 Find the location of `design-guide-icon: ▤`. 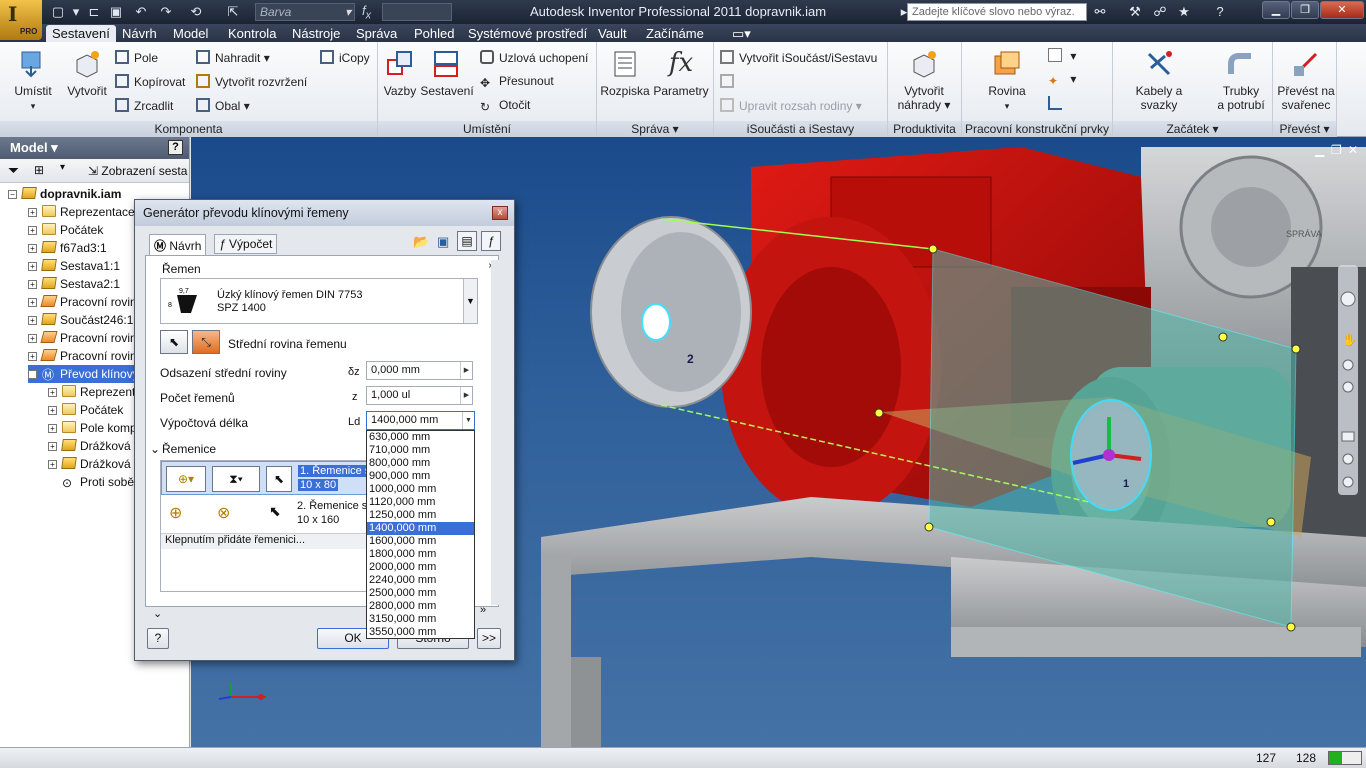

design-guide-icon: ▤ is located at coordinates (467, 241).